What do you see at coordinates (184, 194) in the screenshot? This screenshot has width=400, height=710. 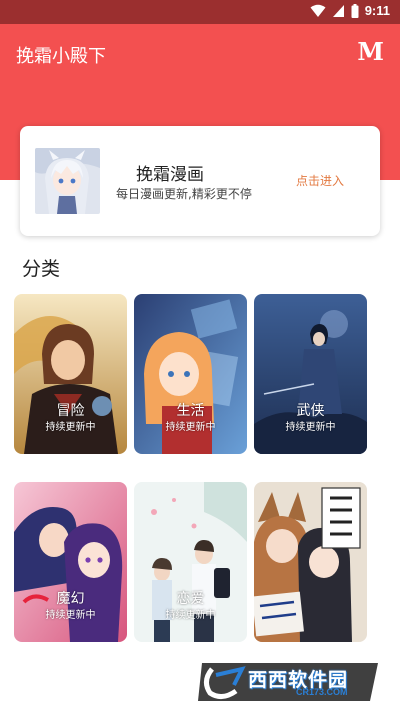 I see `featured-subtitle: 每日漫画更新,精彩更不停` at bounding box center [184, 194].